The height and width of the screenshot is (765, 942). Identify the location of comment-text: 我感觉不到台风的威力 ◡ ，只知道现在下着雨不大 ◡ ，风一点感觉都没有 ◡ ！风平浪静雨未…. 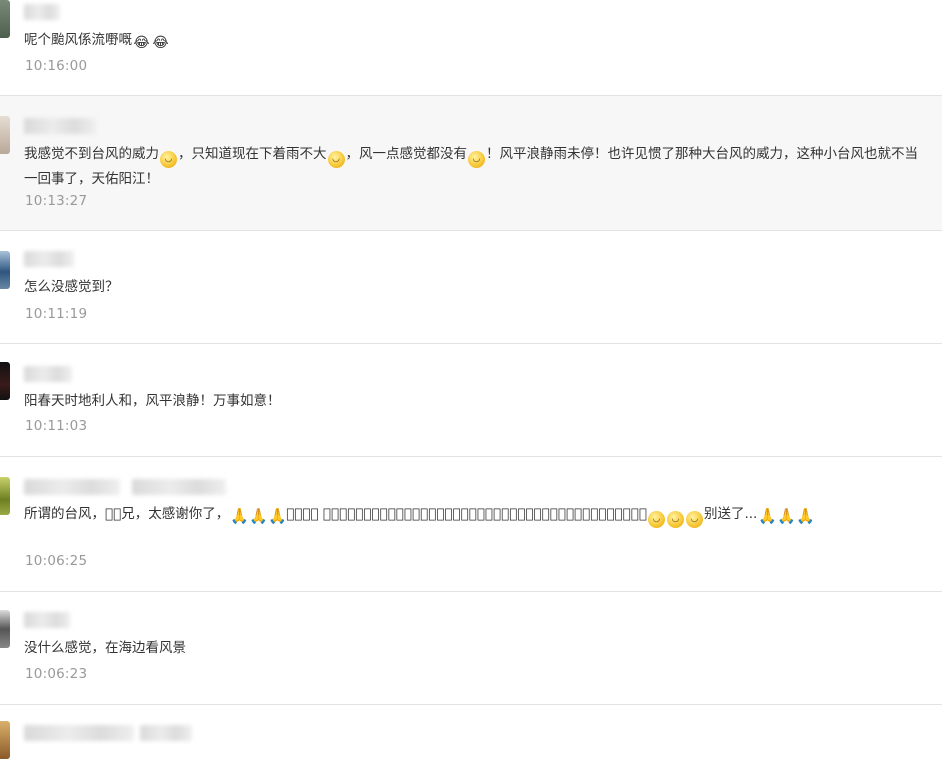
(471, 166).